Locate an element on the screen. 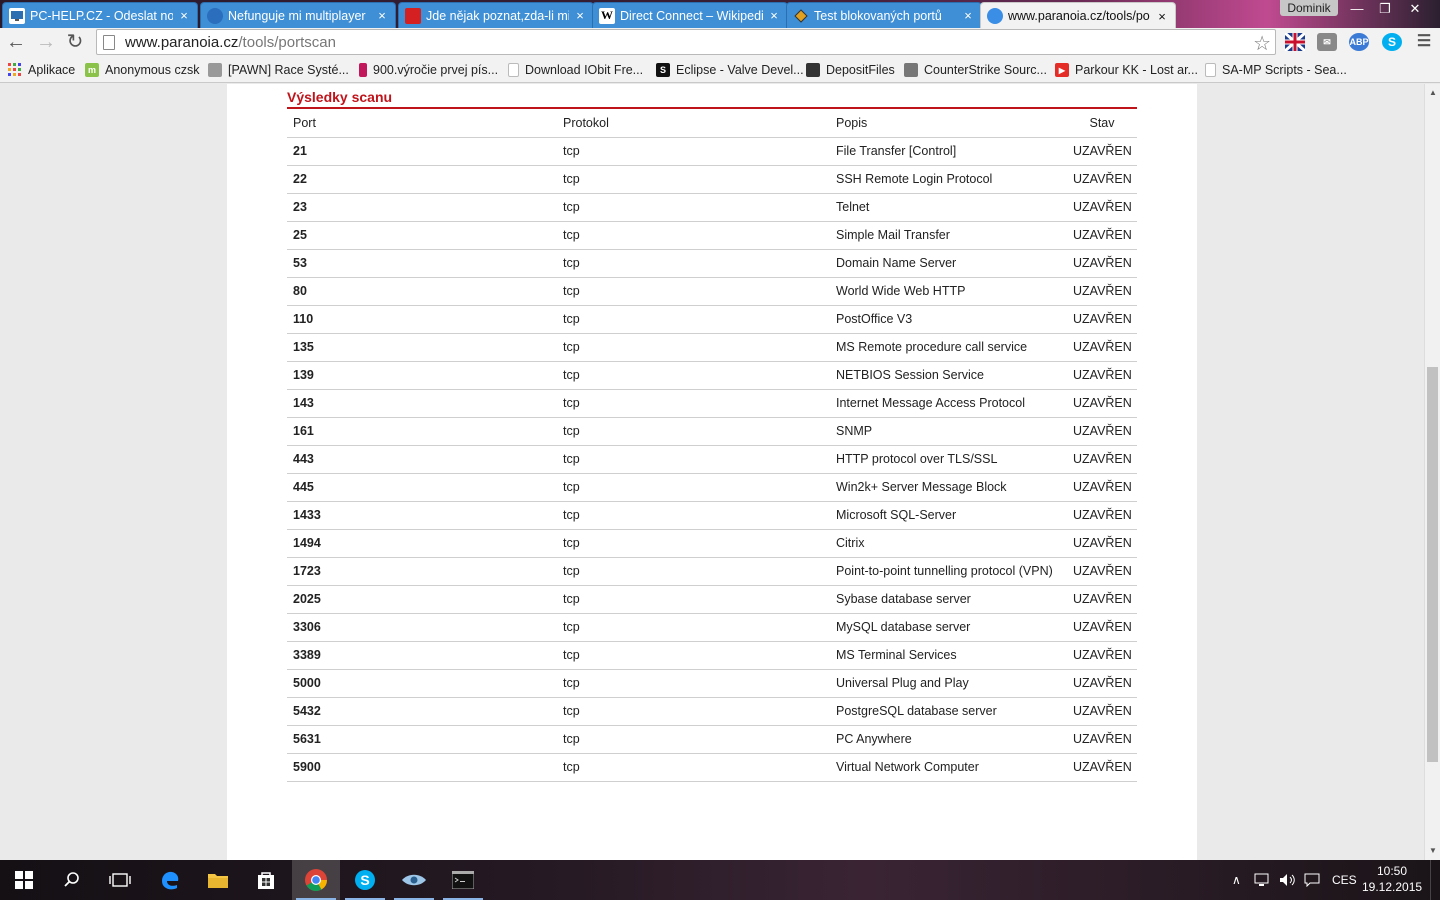  port-cell: 3389 is located at coordinates (422, 655).